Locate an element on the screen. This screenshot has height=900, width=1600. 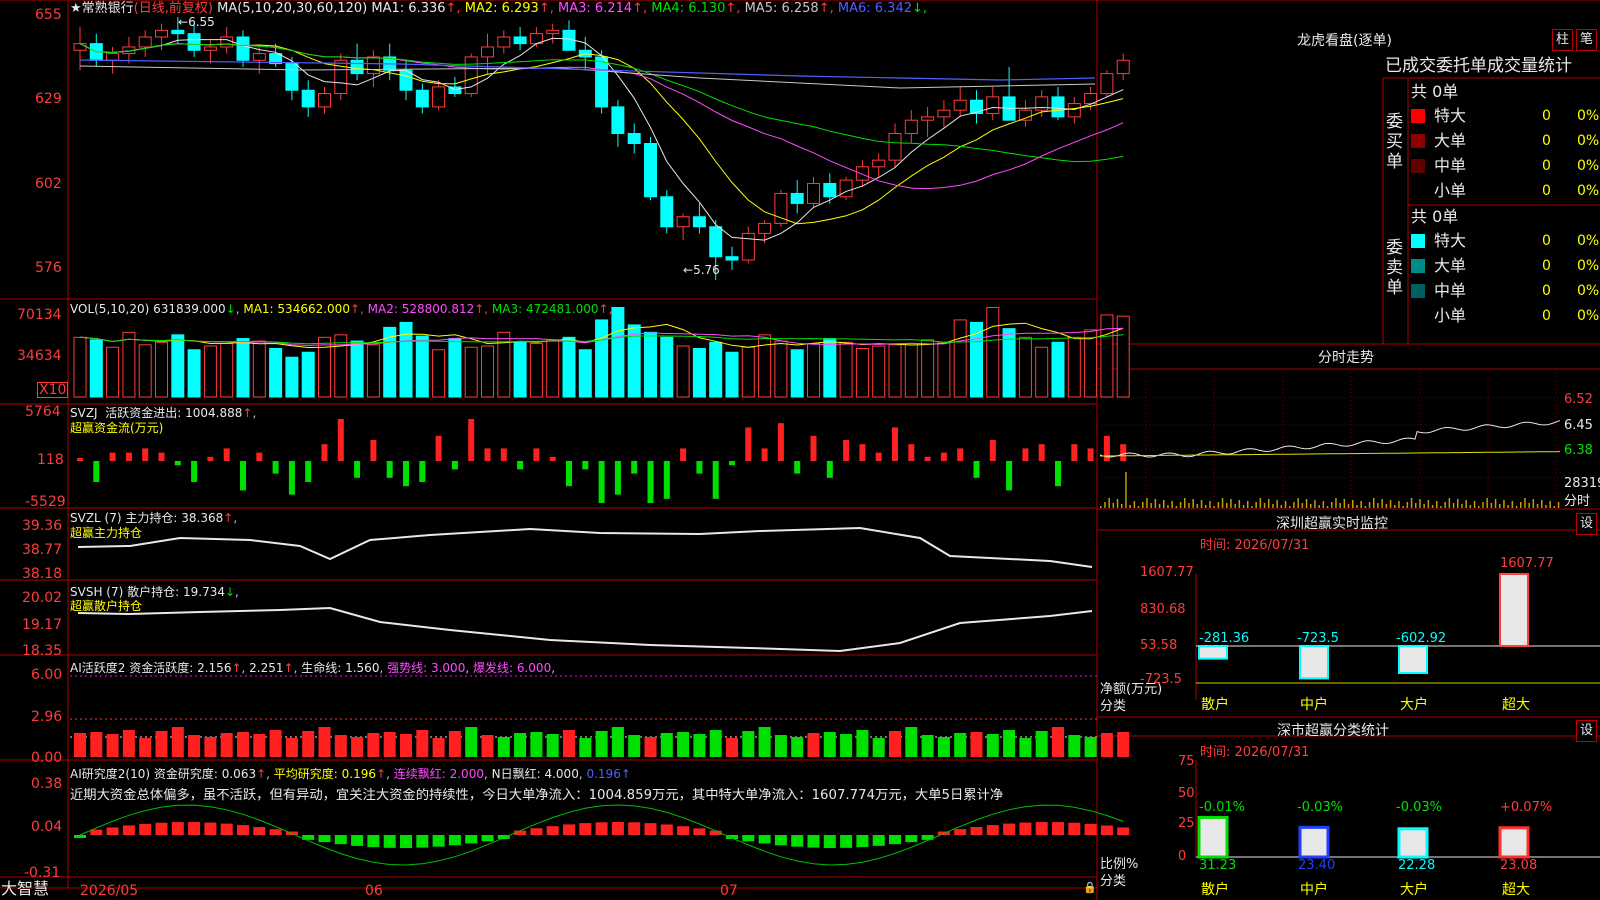
buy-row-pct-1: 0% is located at coordinates (1588, 141).